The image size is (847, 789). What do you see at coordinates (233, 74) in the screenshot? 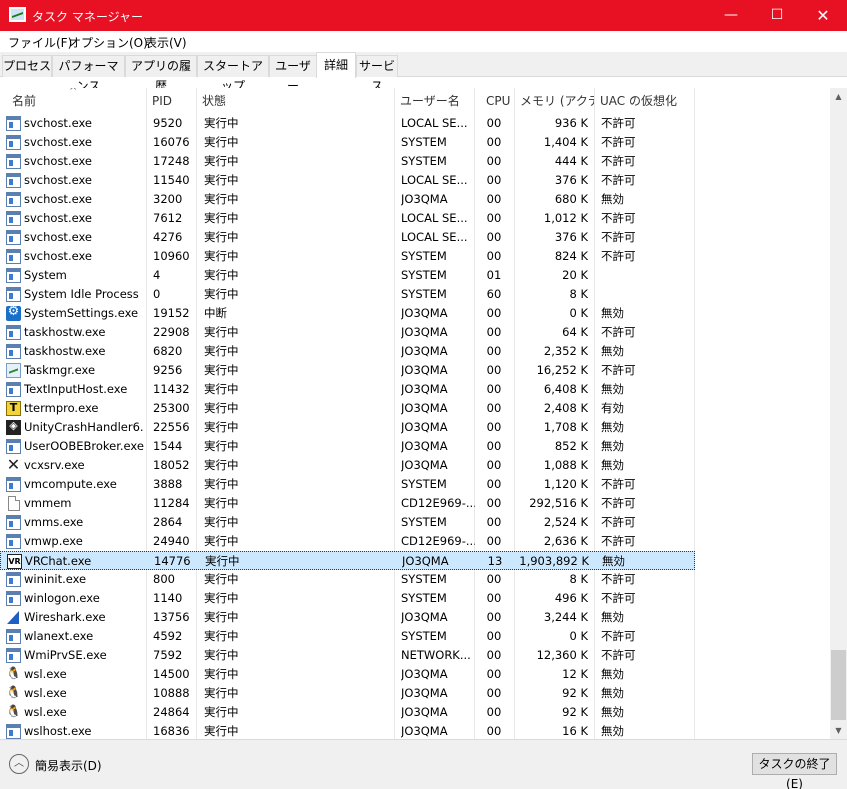
I see `tab-startup: スタートアップ` at bounding box center [233, 74].